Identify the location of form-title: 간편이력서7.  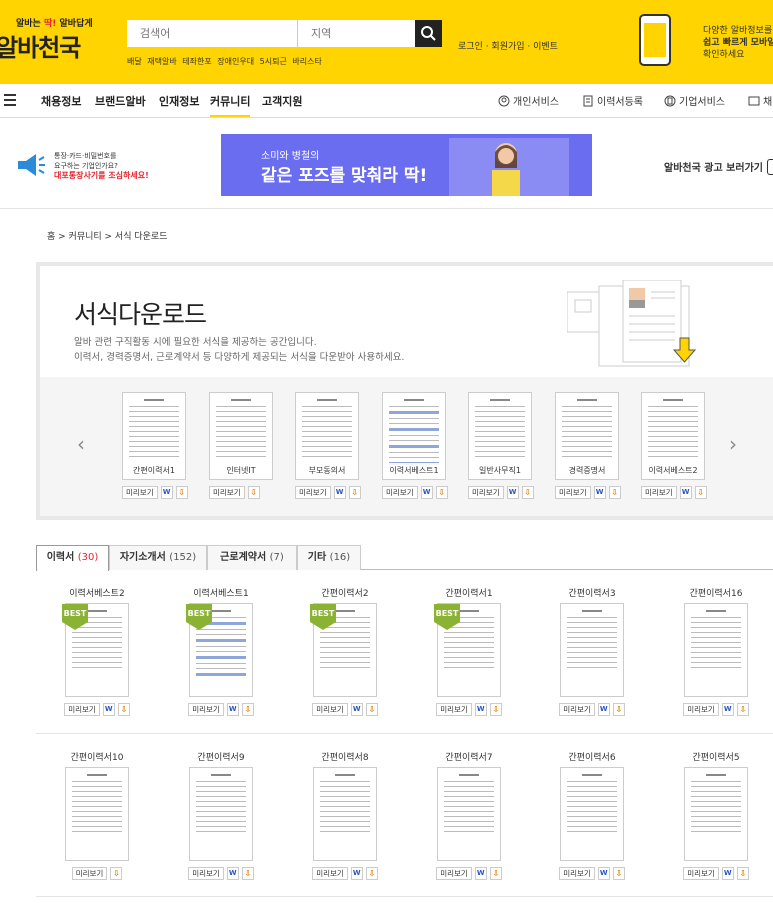
(469, 757).